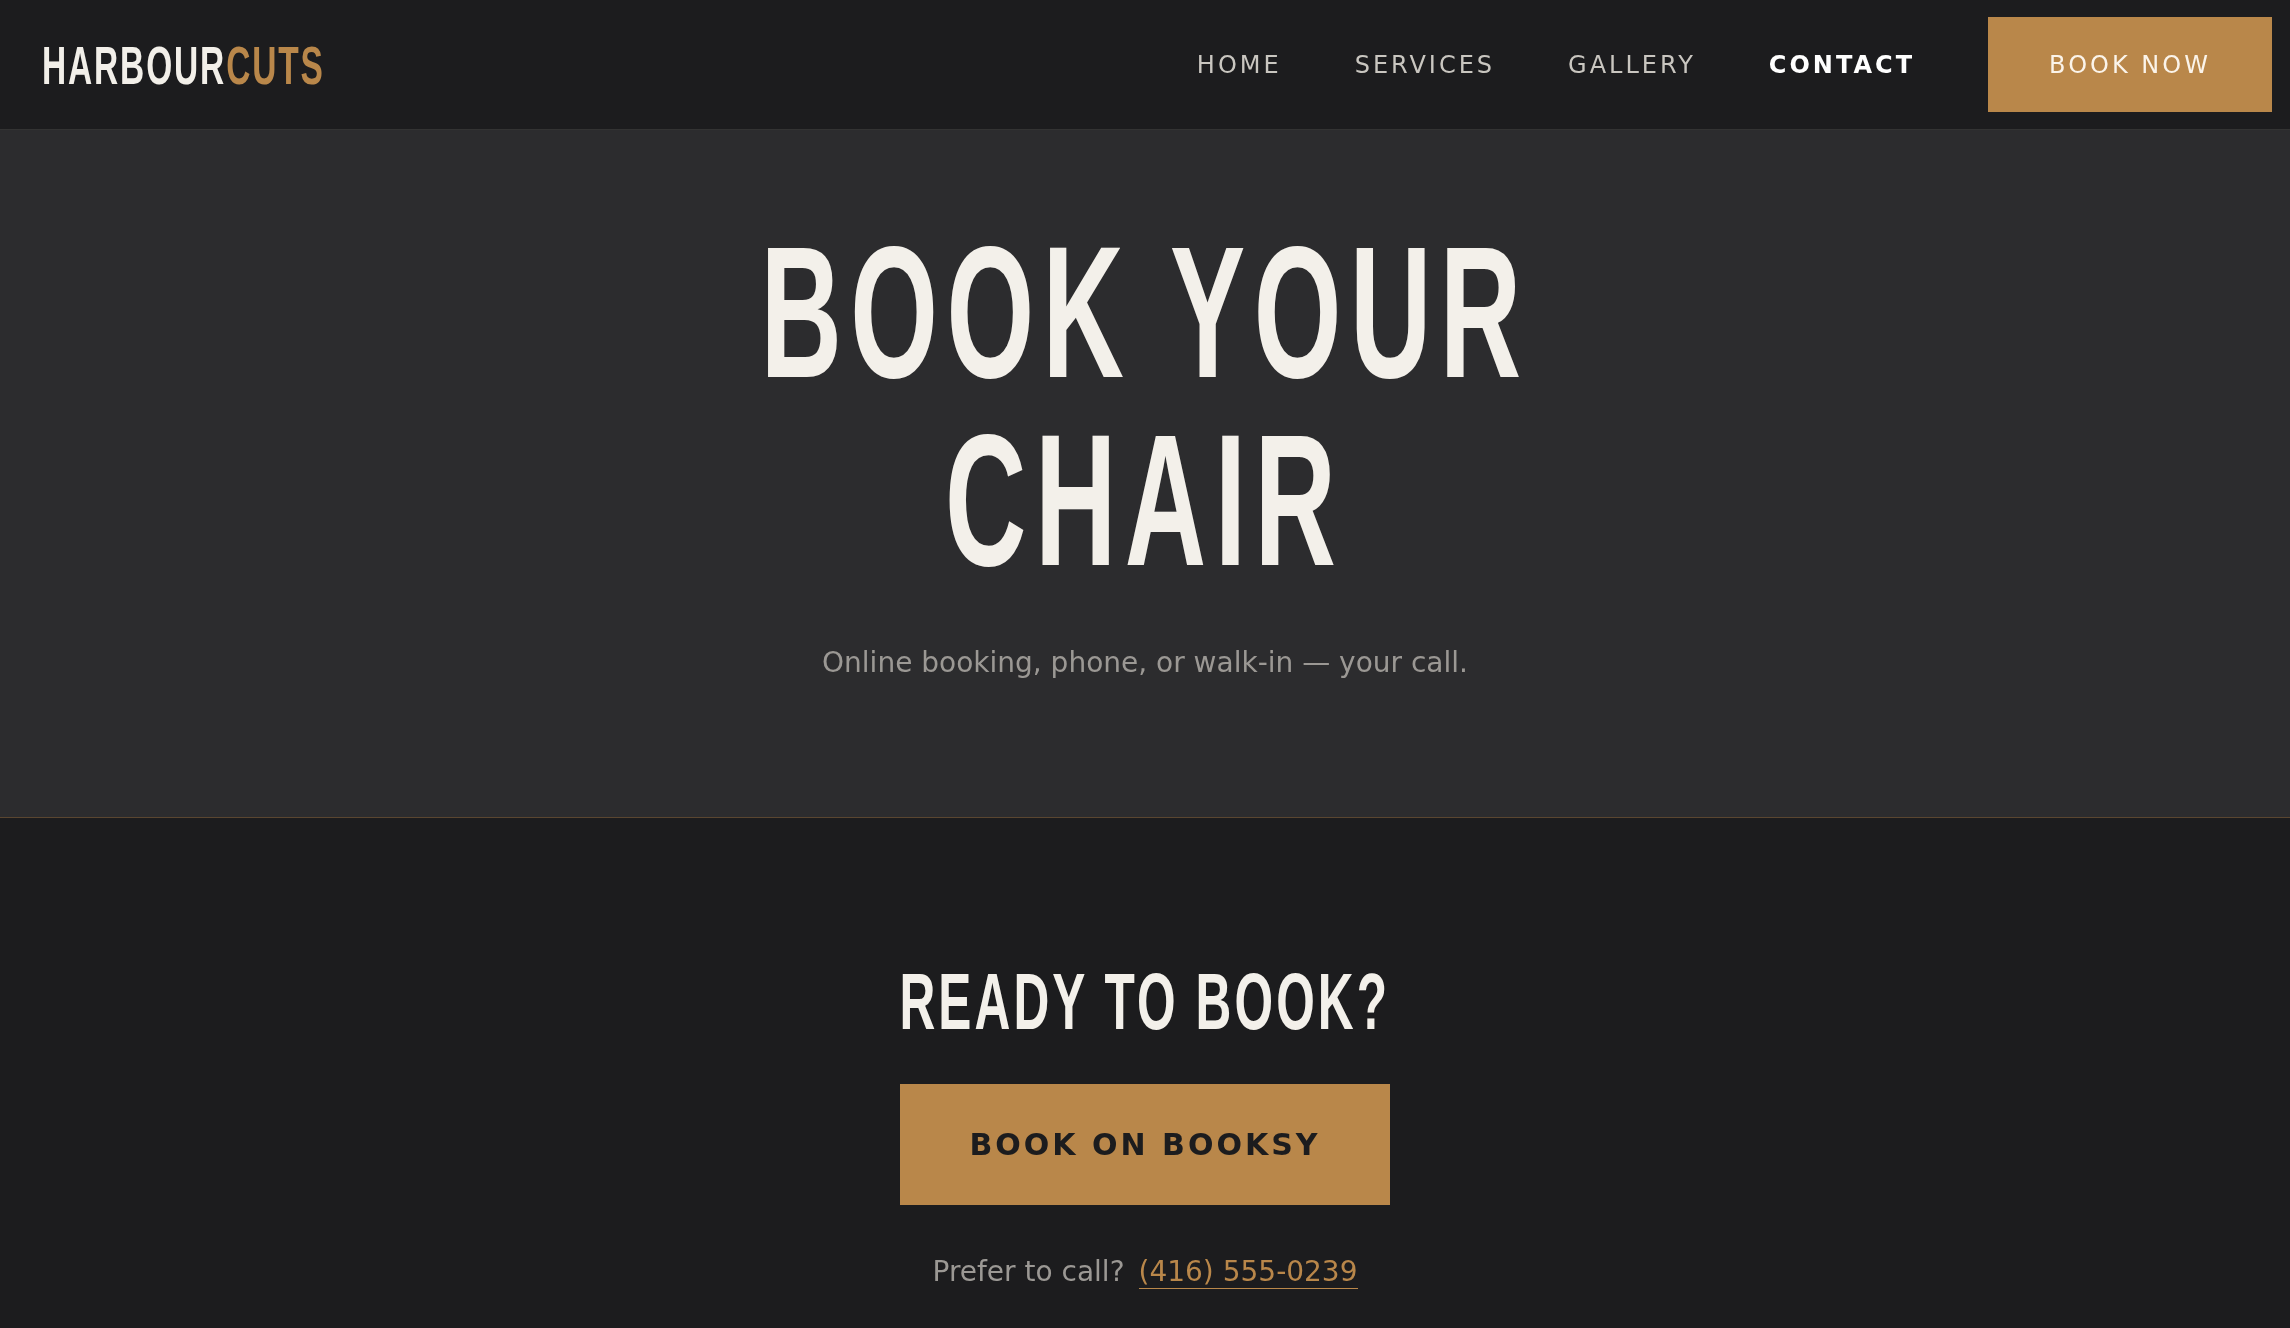 This screenshot has width=2290, height=1328. Describe the element at coordinates (1145, 662) in the screenshot. I see `hero-subtitle: Online booking, phone, or walk-in — your call.` at that location.